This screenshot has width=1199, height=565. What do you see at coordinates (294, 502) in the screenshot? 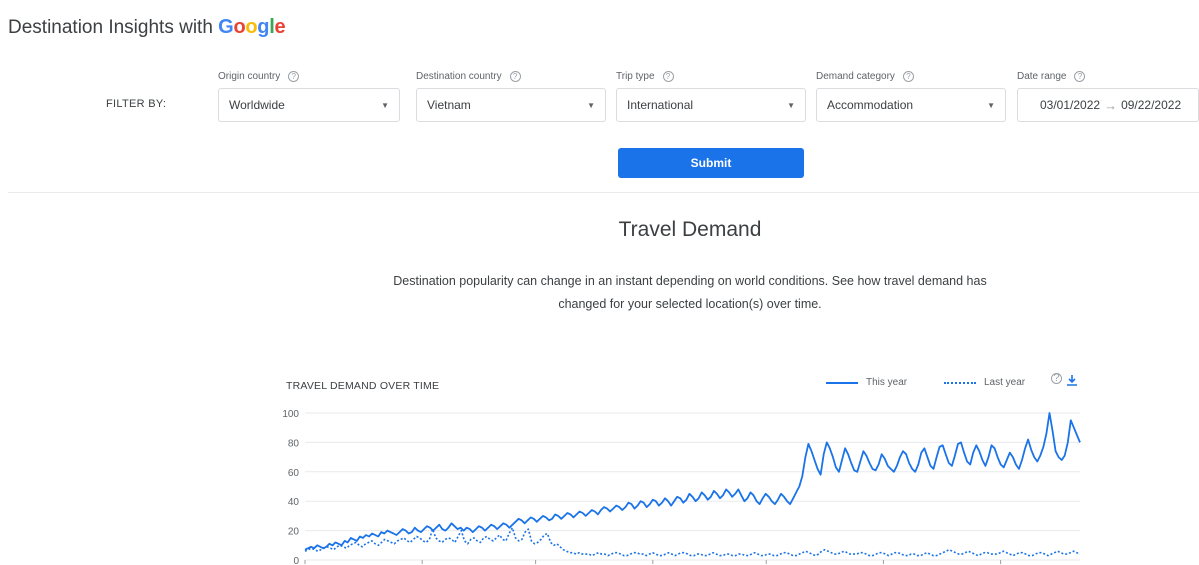
I see `y-tick-label: 40` at bounding box center [294, 502].